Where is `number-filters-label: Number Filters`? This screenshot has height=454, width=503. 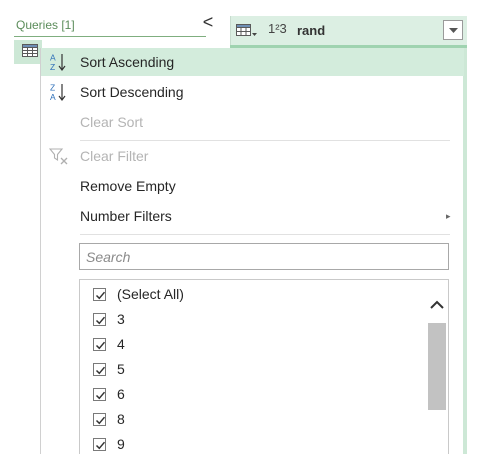
number-filters-label: Number Filters is located at coordinates (126, 216).